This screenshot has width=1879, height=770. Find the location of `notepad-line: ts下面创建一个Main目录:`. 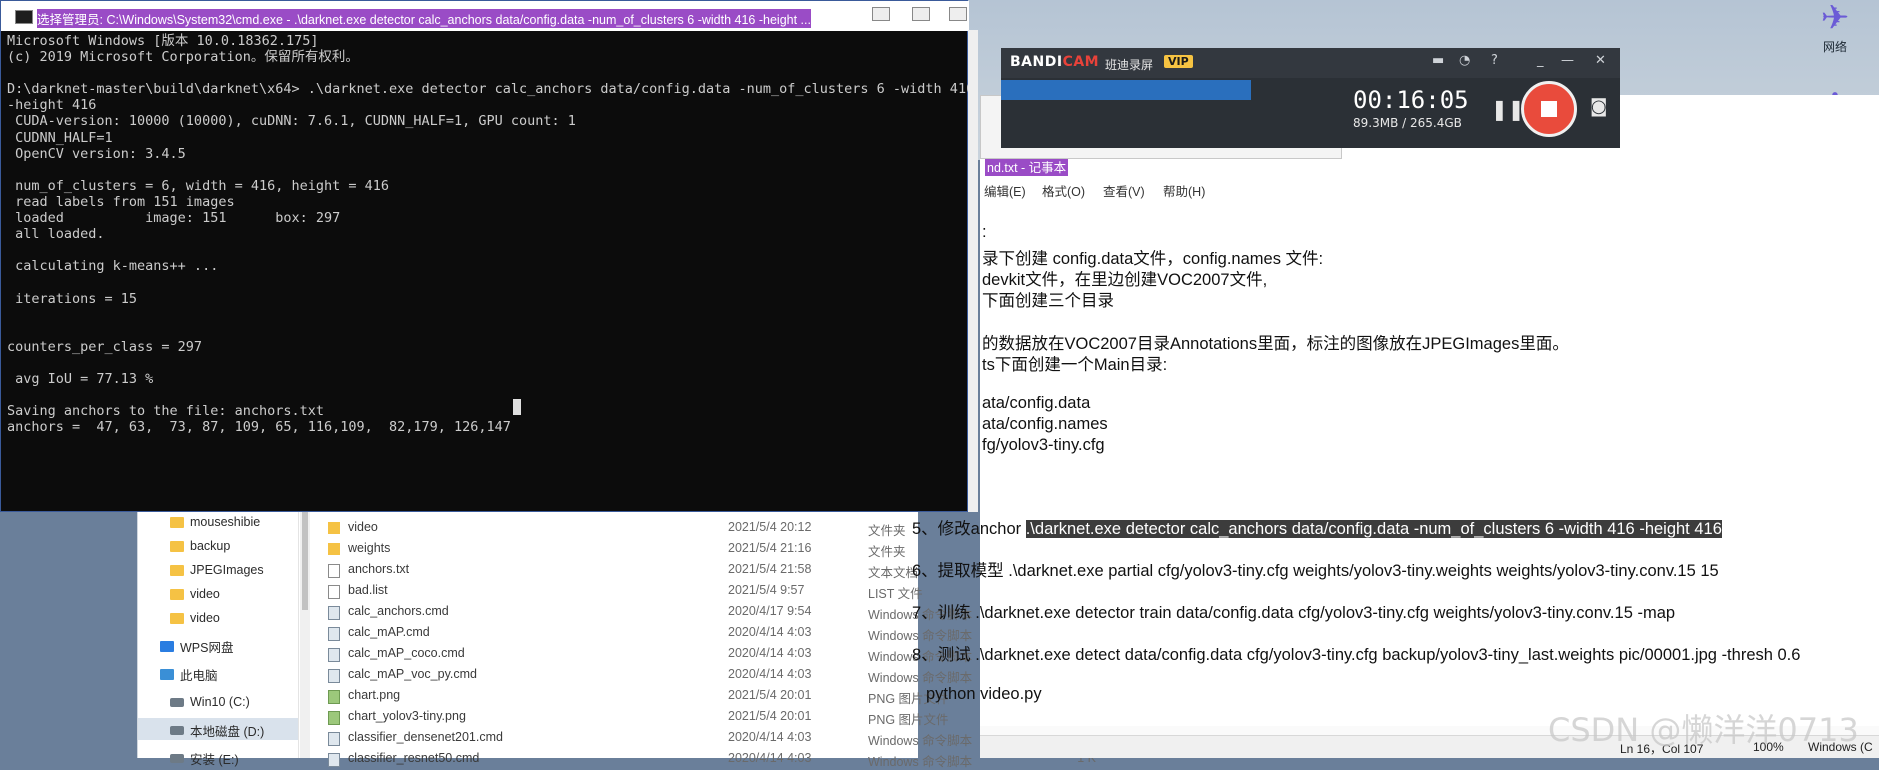

notepad-line: ts下面创建一个Main目录: is located at coordinates (1075, 365).